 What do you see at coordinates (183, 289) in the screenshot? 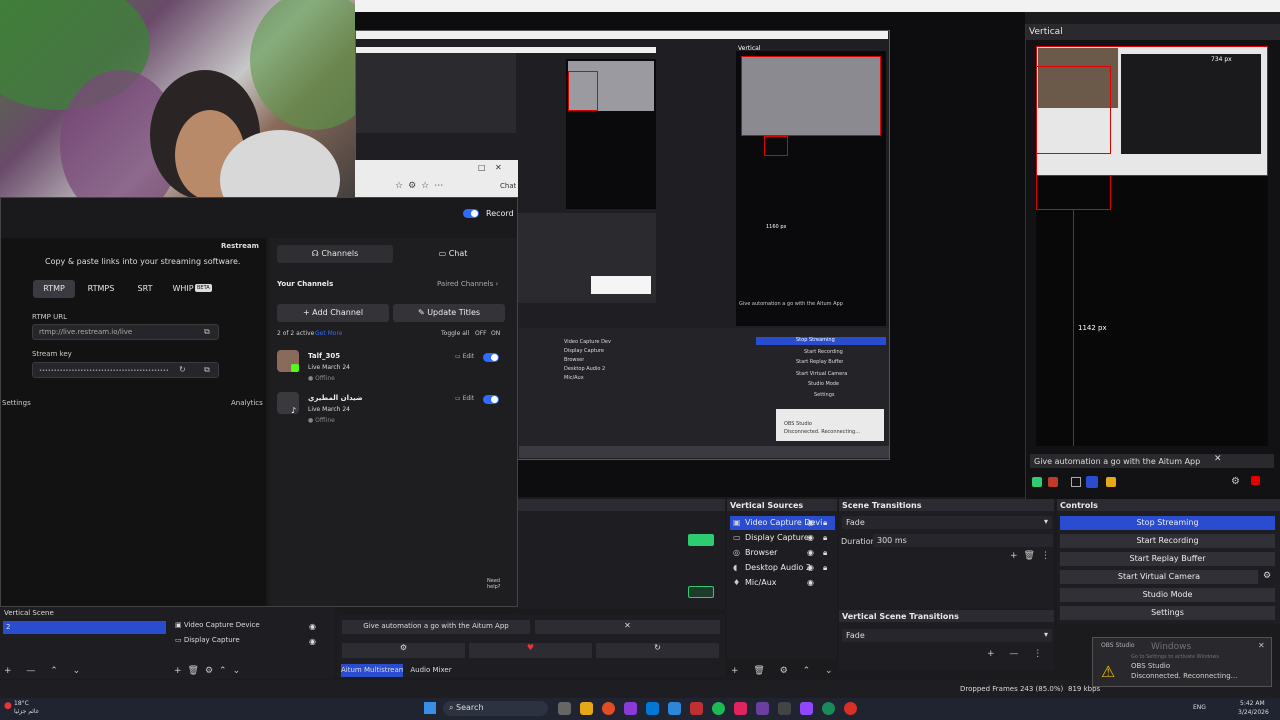
I see `tab-whip: WHIP` at bounding box center [183, 289].